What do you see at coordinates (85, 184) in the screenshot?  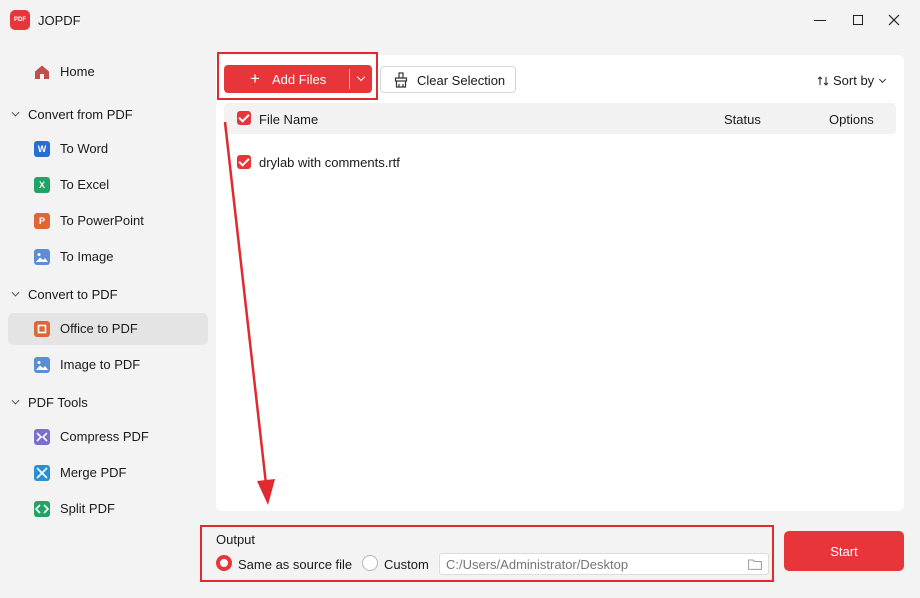 I see `sidebar-item-label: To Excel` at bounding box center [85, 184].